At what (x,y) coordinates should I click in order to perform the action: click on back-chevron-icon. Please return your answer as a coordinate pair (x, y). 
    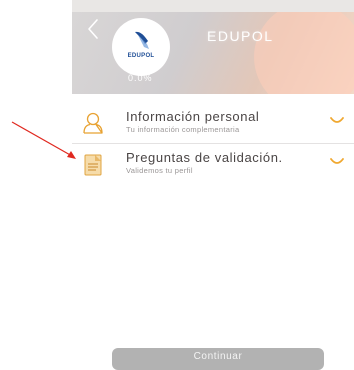
    Looking at the image, I should click on (93, 29).